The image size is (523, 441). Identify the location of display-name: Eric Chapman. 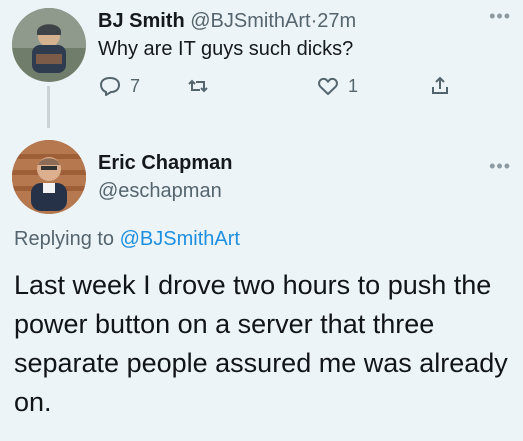
(165, 163).